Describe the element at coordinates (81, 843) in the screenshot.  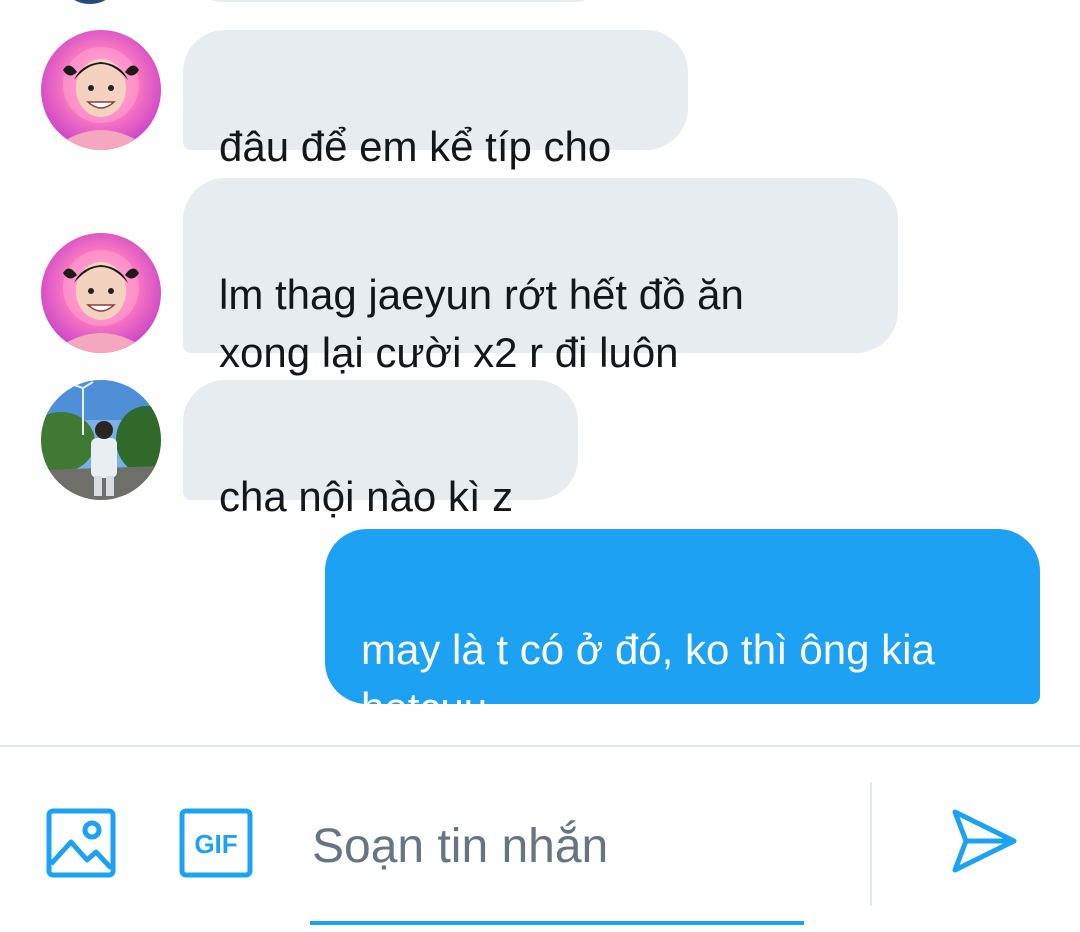
I see `image-icon` at that location.